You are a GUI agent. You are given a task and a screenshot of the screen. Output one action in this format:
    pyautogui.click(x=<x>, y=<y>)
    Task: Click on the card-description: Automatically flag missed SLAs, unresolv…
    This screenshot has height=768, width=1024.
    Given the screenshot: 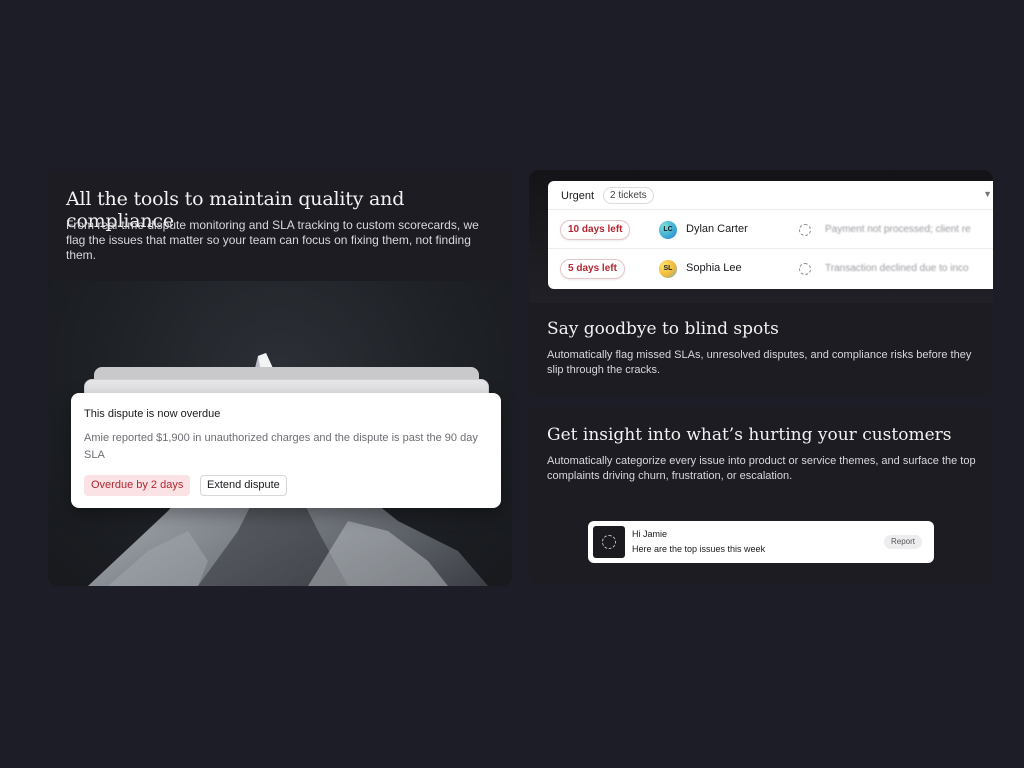 What is the action you would take?
    pyautogui.click(x=759, y=362)
    